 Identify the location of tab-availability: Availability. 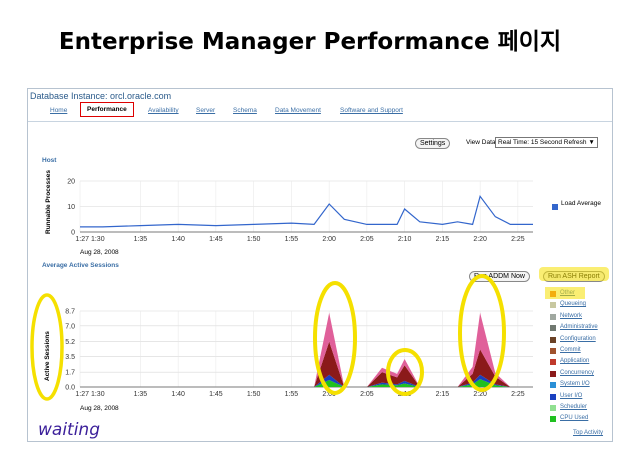
(163, 110).